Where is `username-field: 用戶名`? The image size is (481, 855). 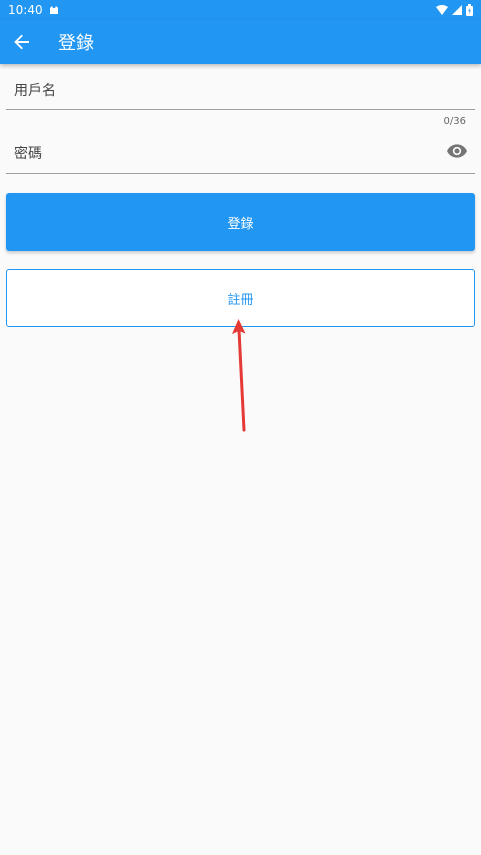
username-field: 用戶名 is located at coordinates (240, 87).